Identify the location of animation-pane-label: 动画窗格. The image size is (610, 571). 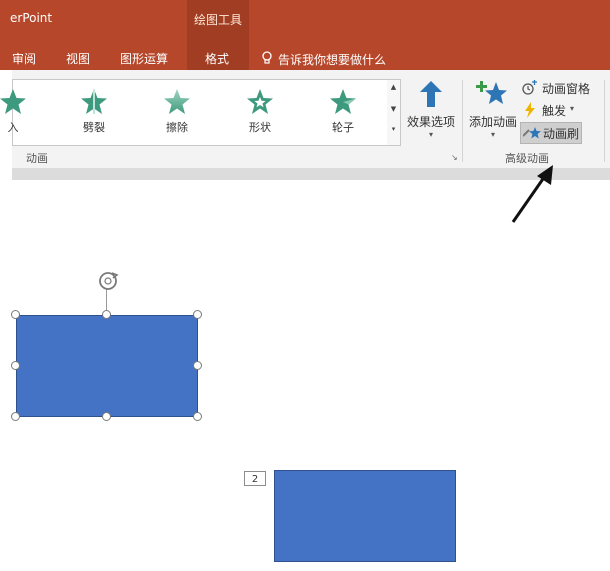
(566, 89).